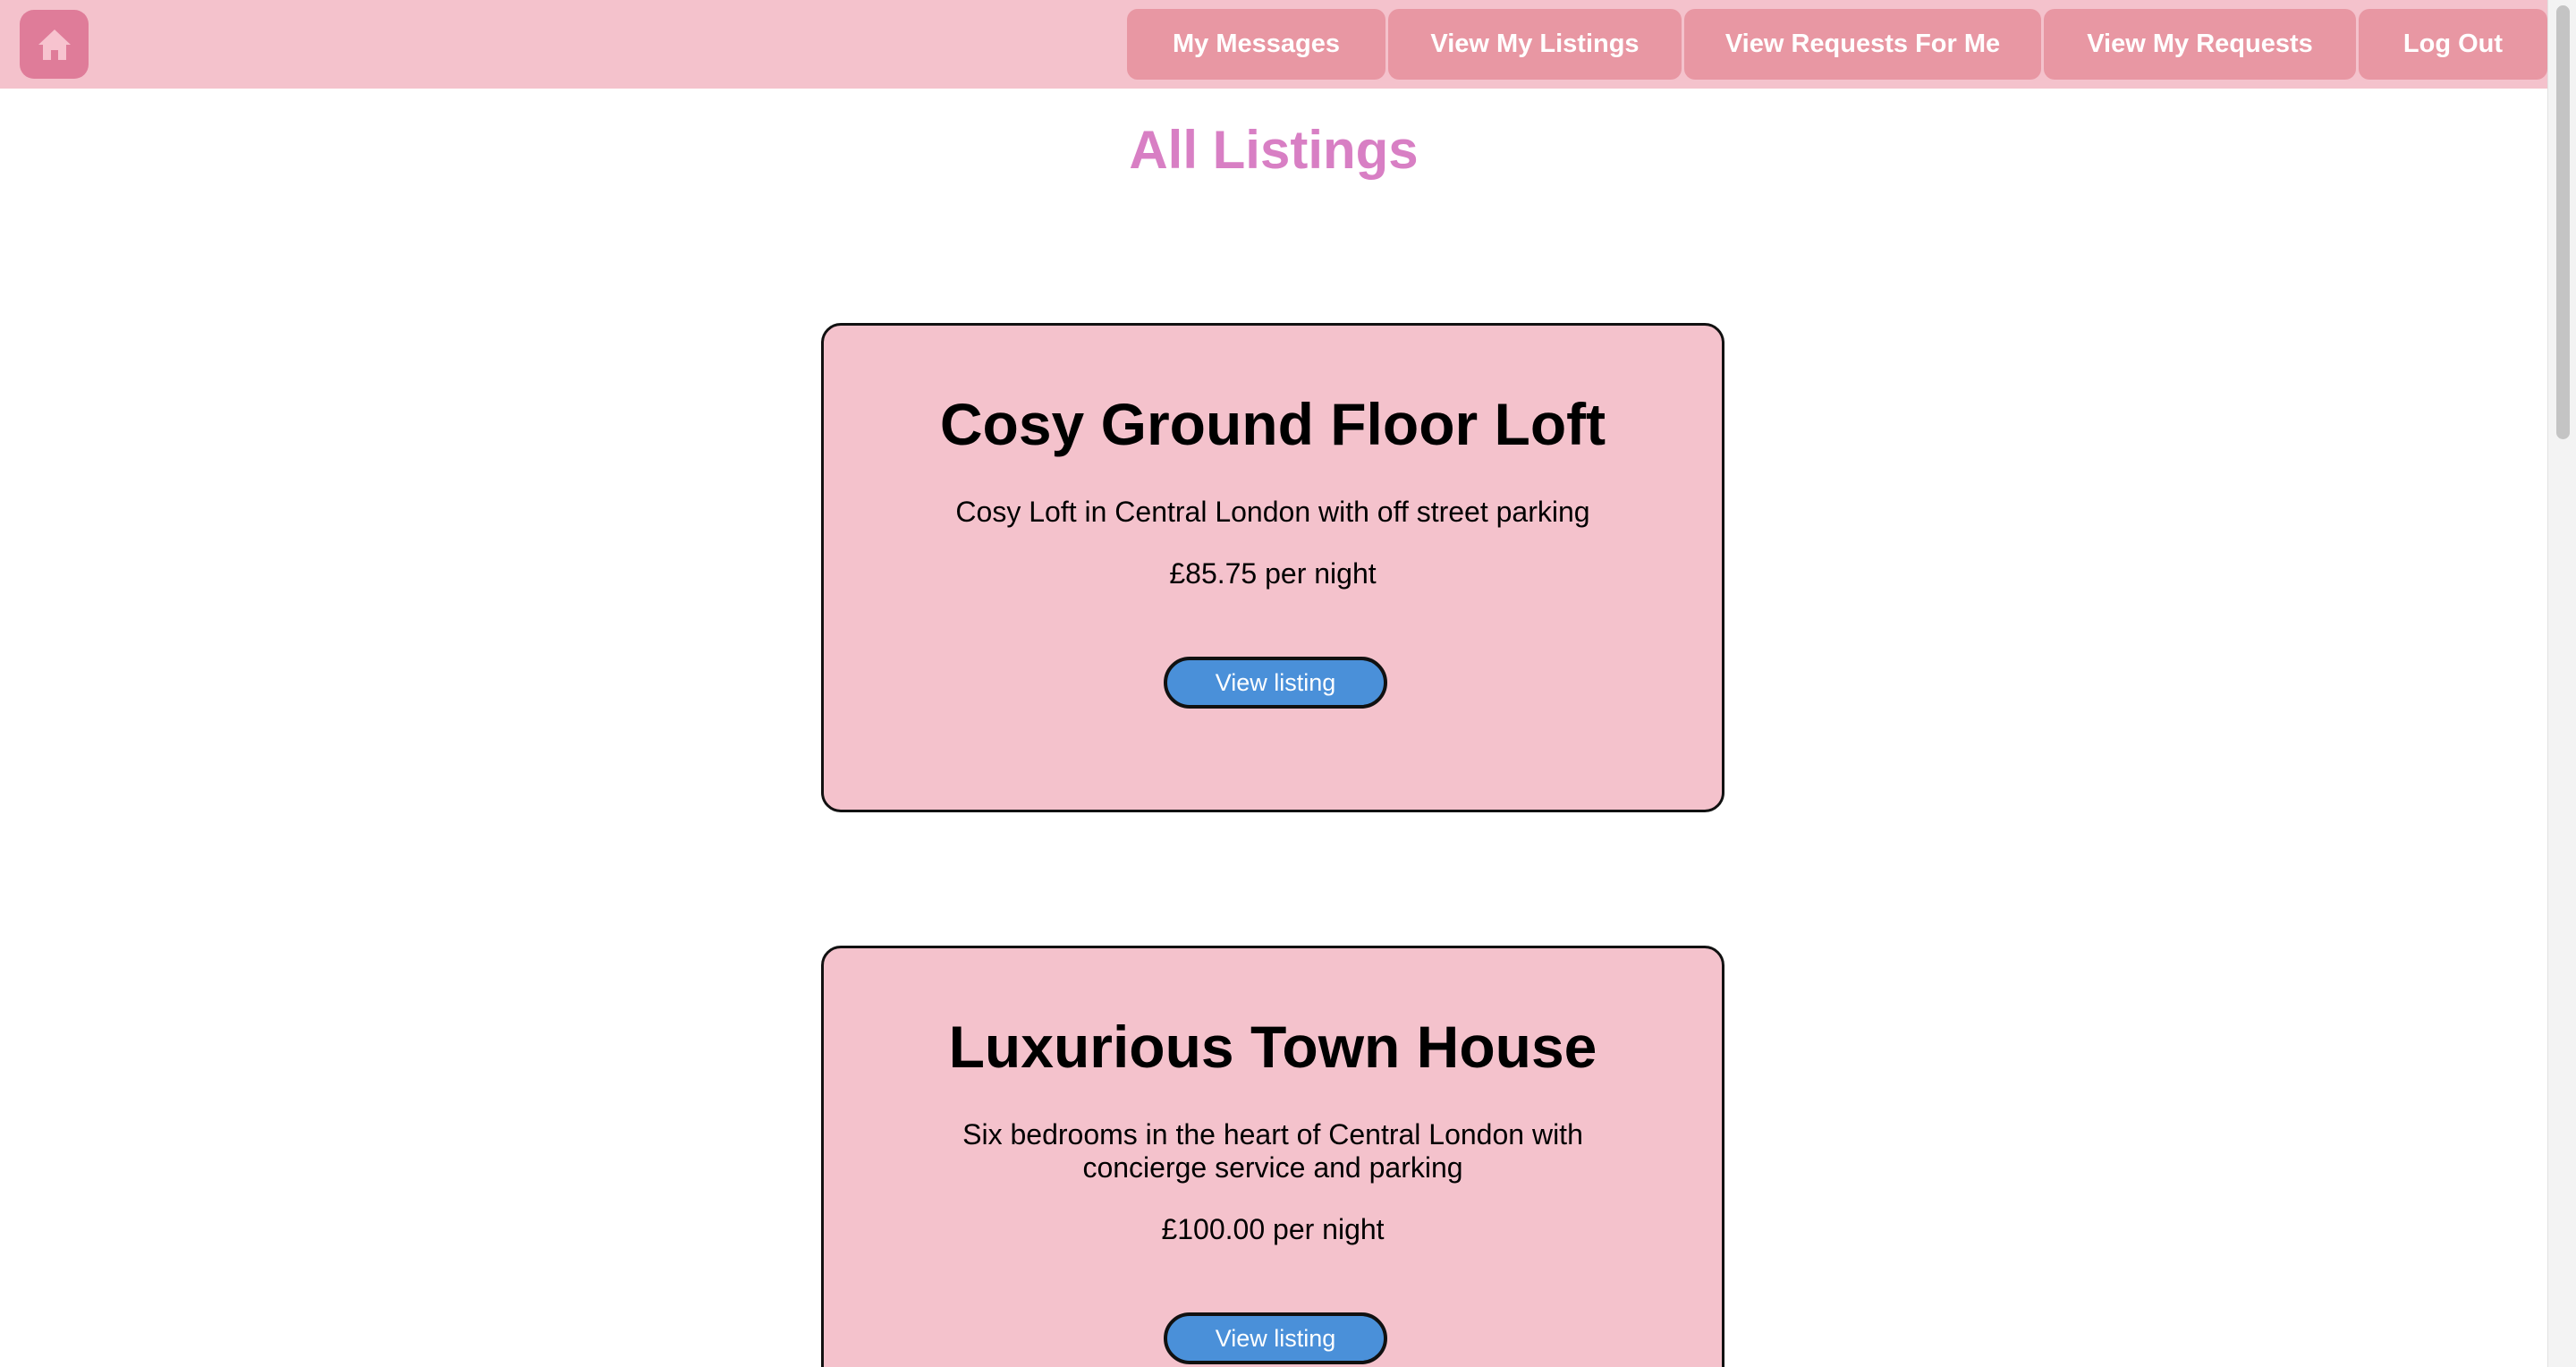 The height and width of the screenshot is (1367, 2576). What do you see at coordinates (1535, 44) in the screenshot?
I see `nav-view-my-listings-button: View My Listings` at bounding box center [1535, 44].